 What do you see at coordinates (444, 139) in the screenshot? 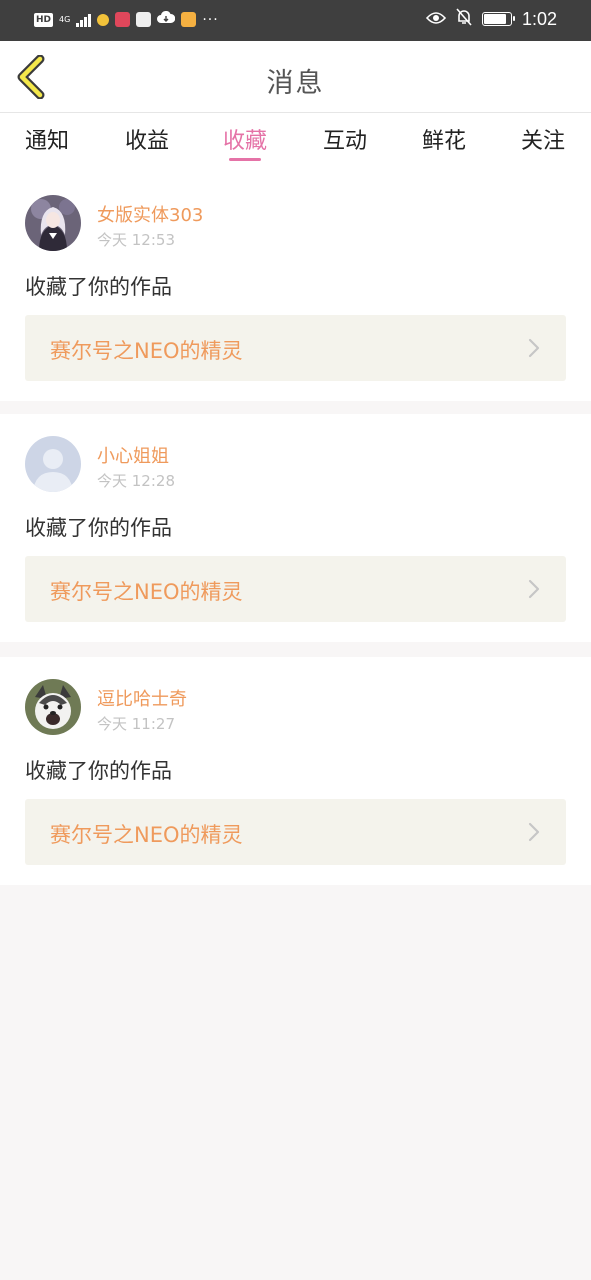
I see `tab-flowers: 鲜花` at bounding box center [444, 139].